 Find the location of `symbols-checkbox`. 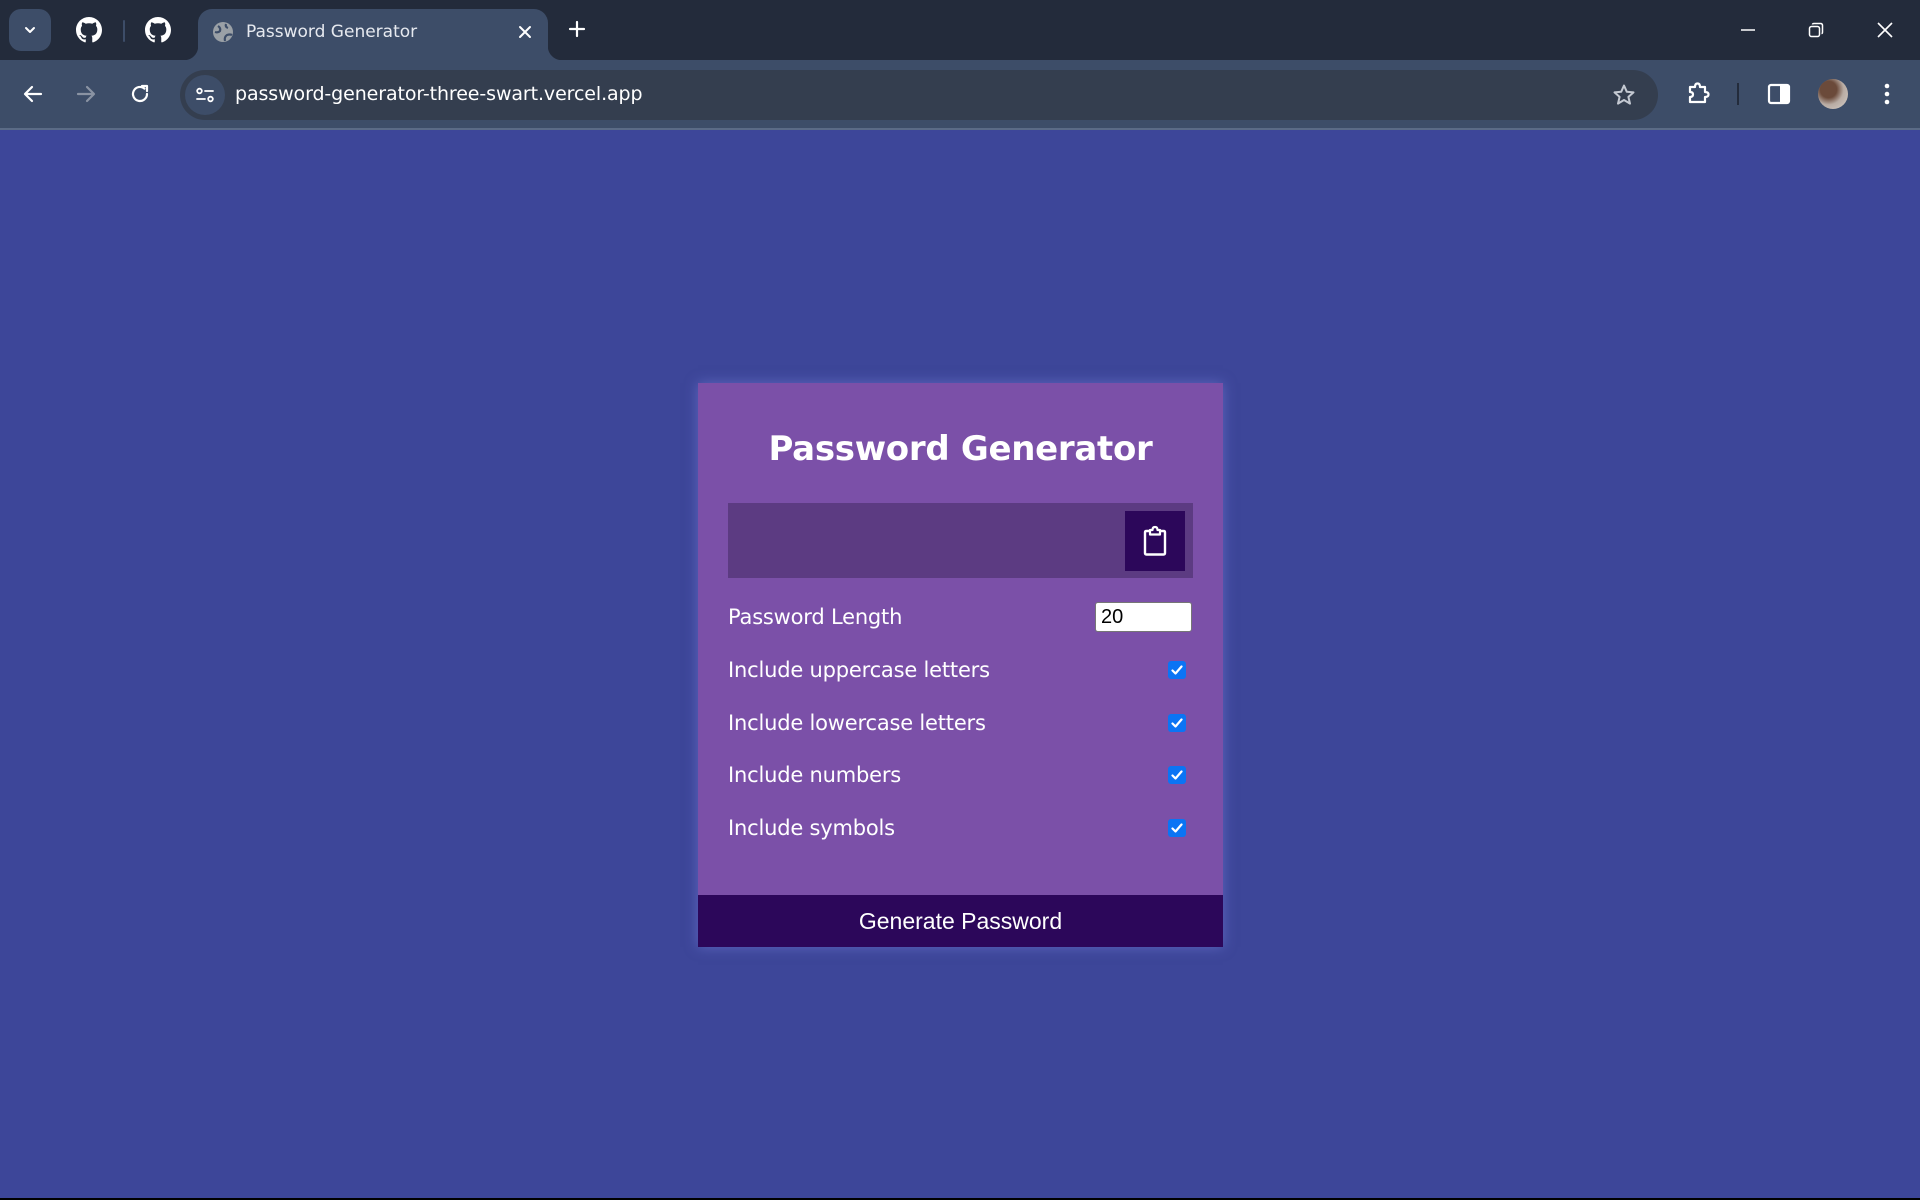

symbols-checkbox is located at coordinates (1177, 828).